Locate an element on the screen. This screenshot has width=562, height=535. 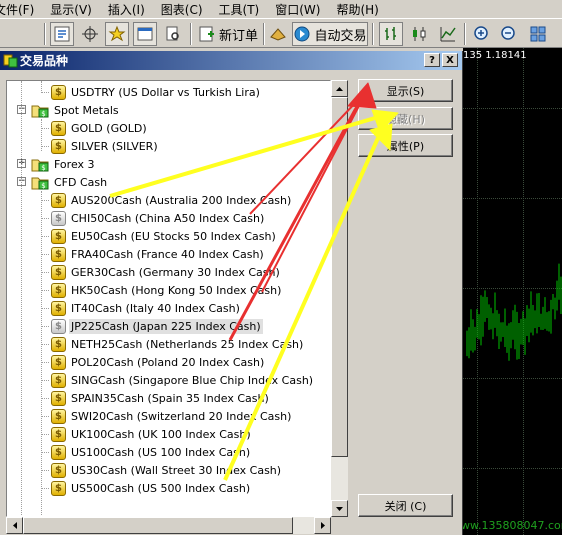
symbol-list-item: $ US30Cash (Wall Street 30 Index Cash) is located at coordinates (167, 470).